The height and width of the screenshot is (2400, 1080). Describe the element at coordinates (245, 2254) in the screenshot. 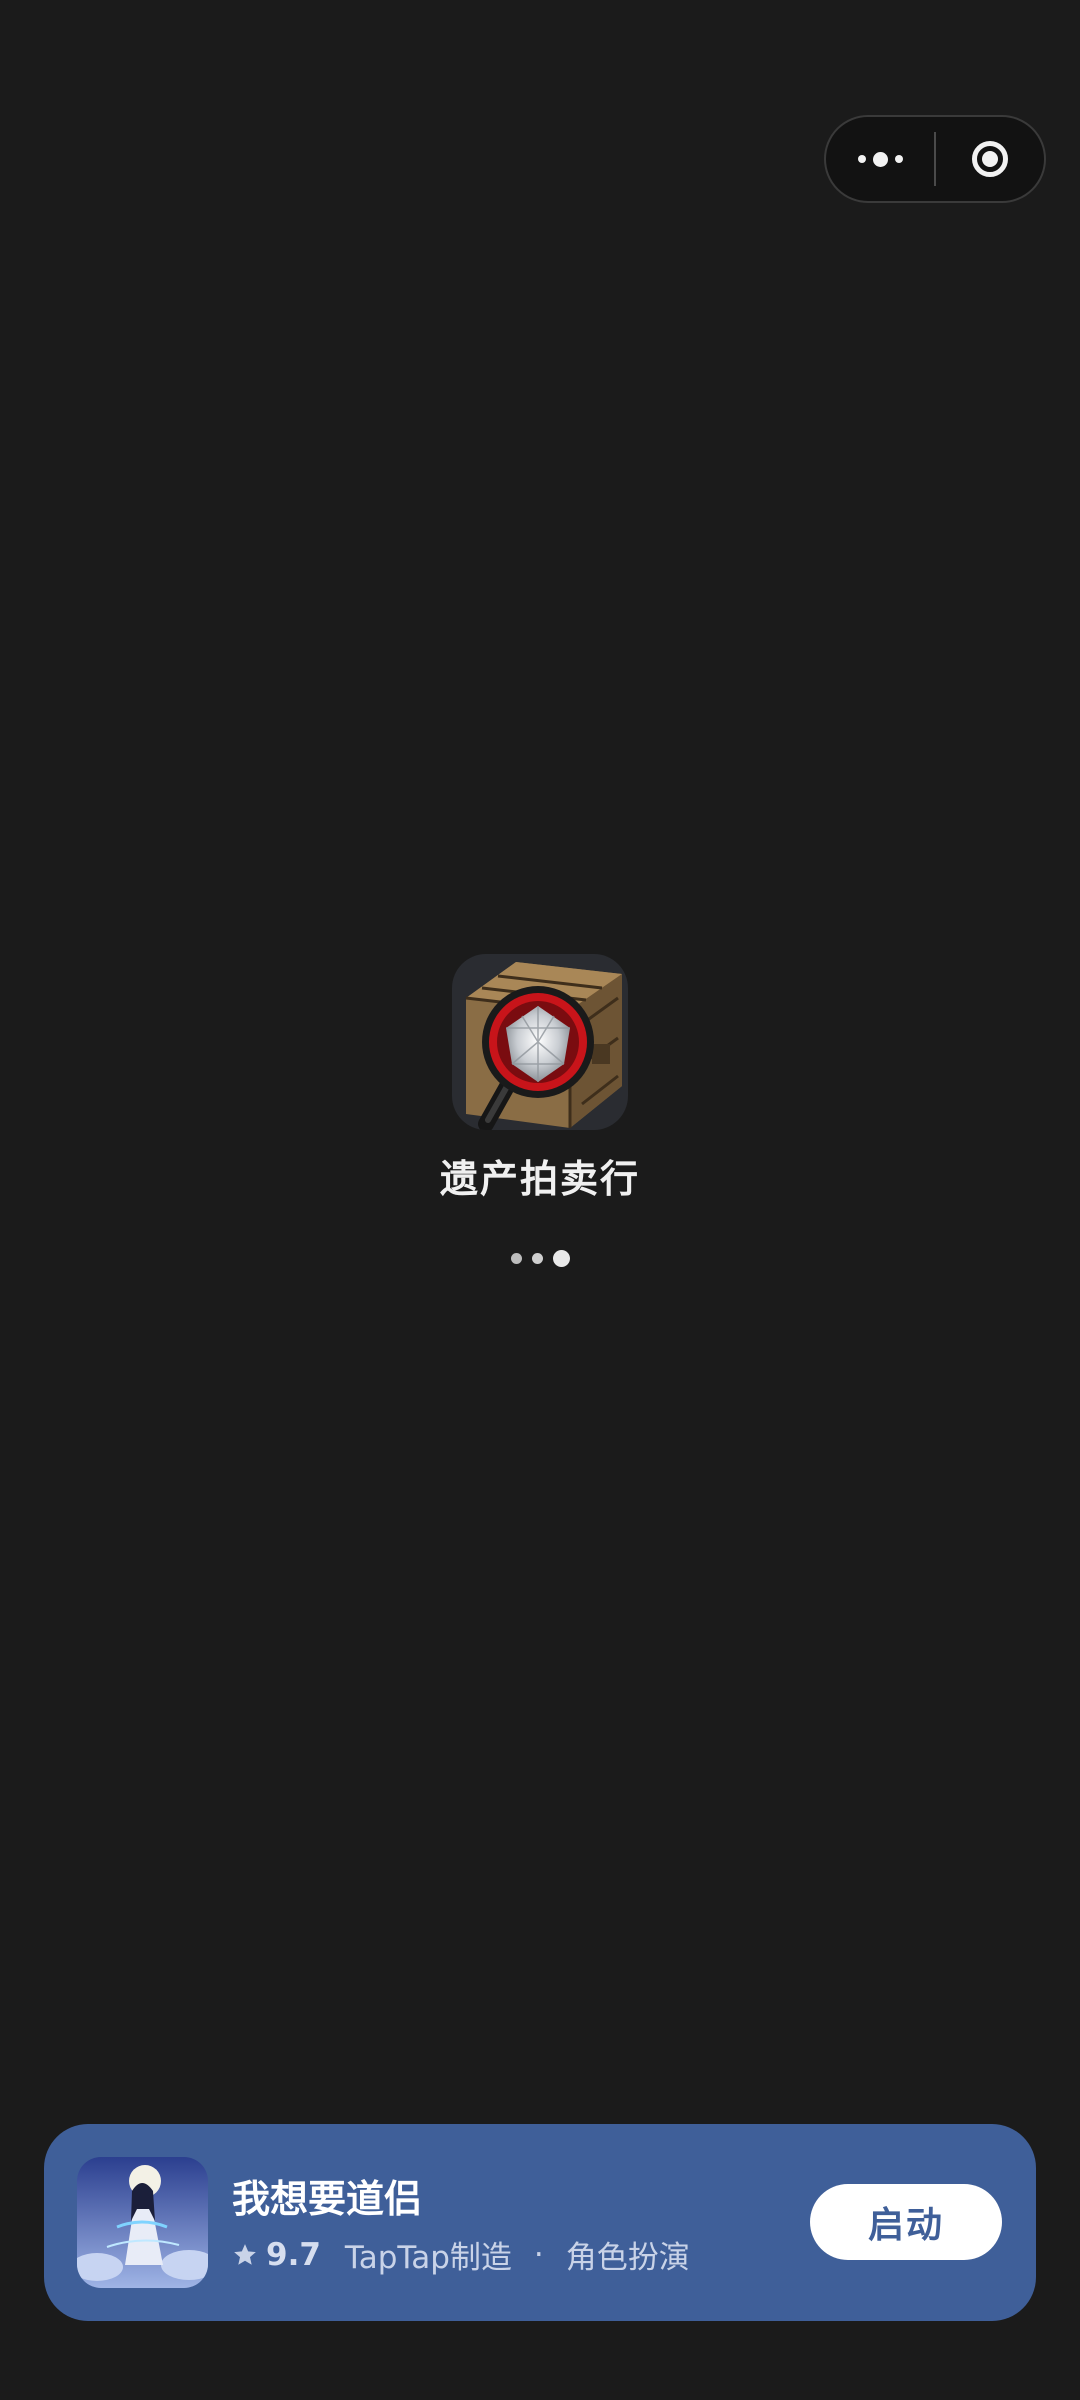

I see `star-icon` at that location.